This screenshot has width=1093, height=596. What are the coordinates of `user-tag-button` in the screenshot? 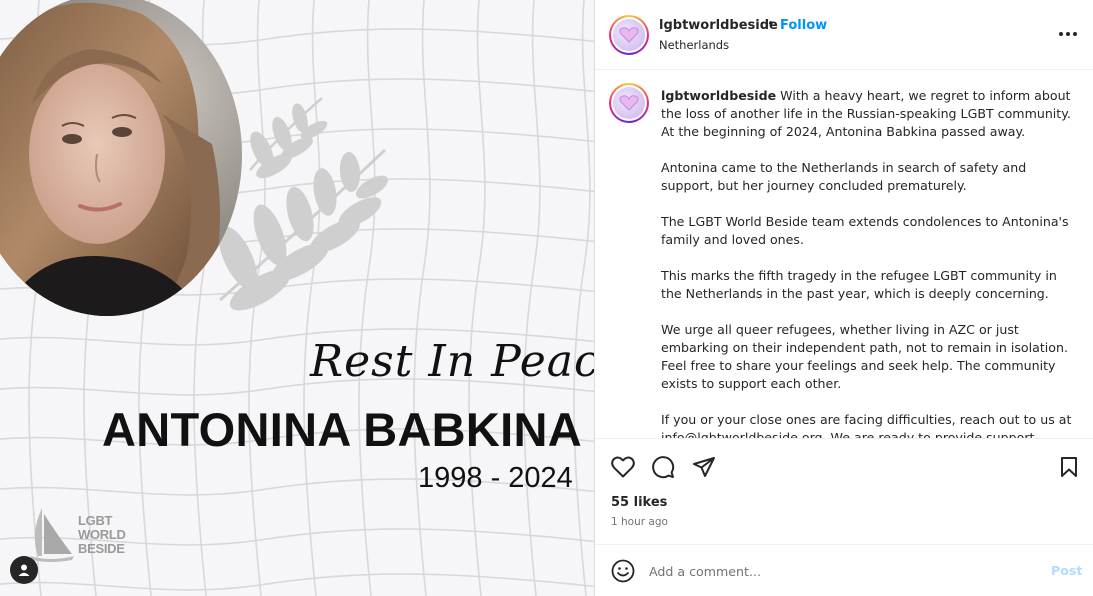 It's located at (24, 570).